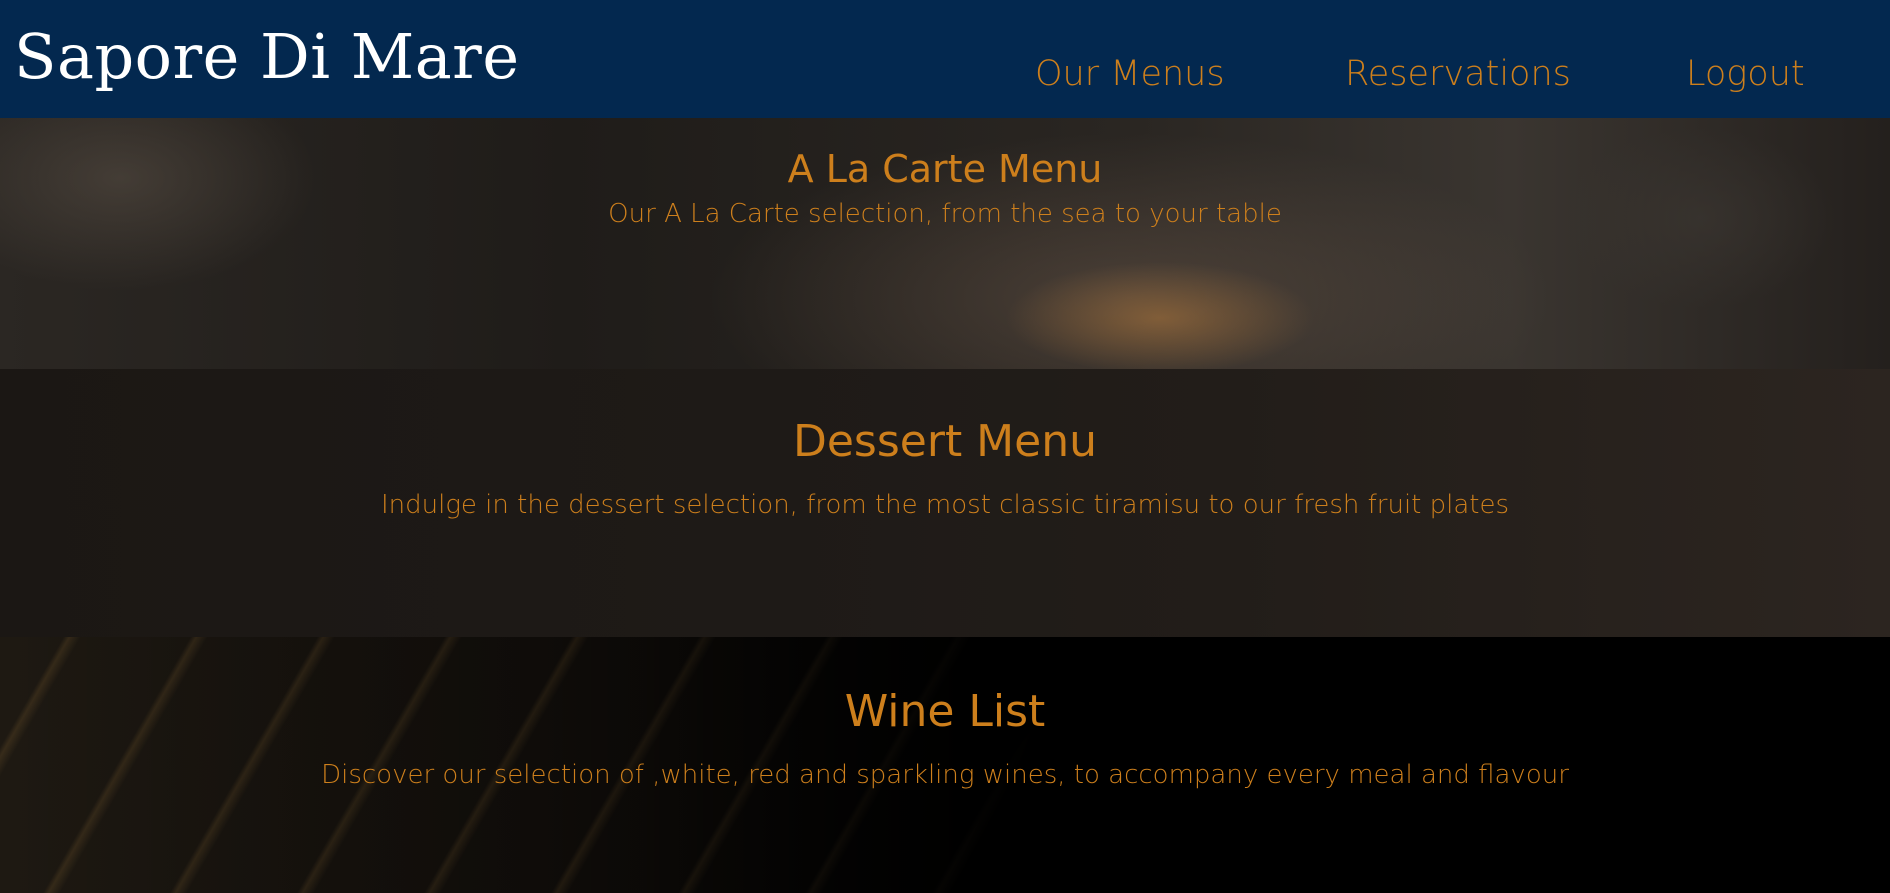  Describe the element at coordinates (945, 711) in the screenshot. I see `menu-card-title: Wine List` at that location.